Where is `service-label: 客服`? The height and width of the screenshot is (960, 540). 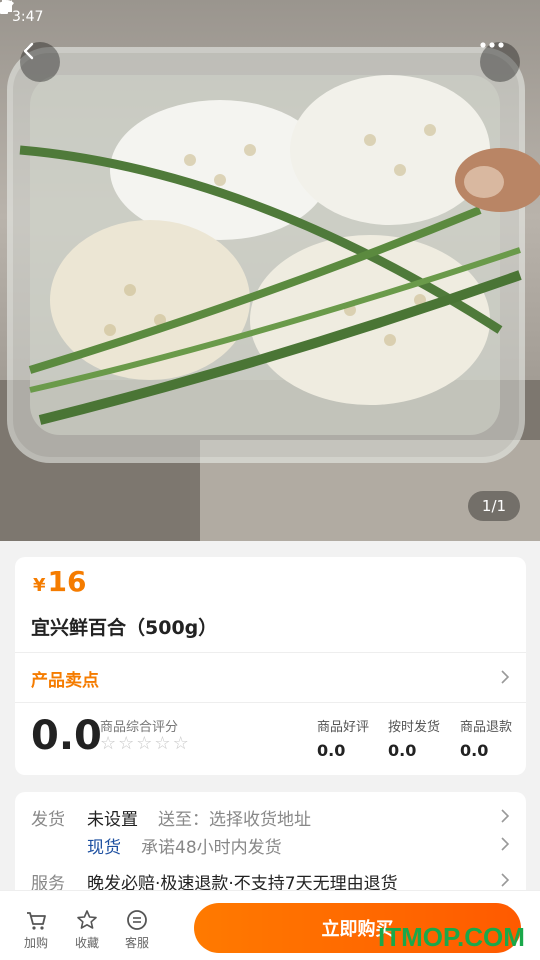
service-label: 客服 is located at coordinates (136, 943).